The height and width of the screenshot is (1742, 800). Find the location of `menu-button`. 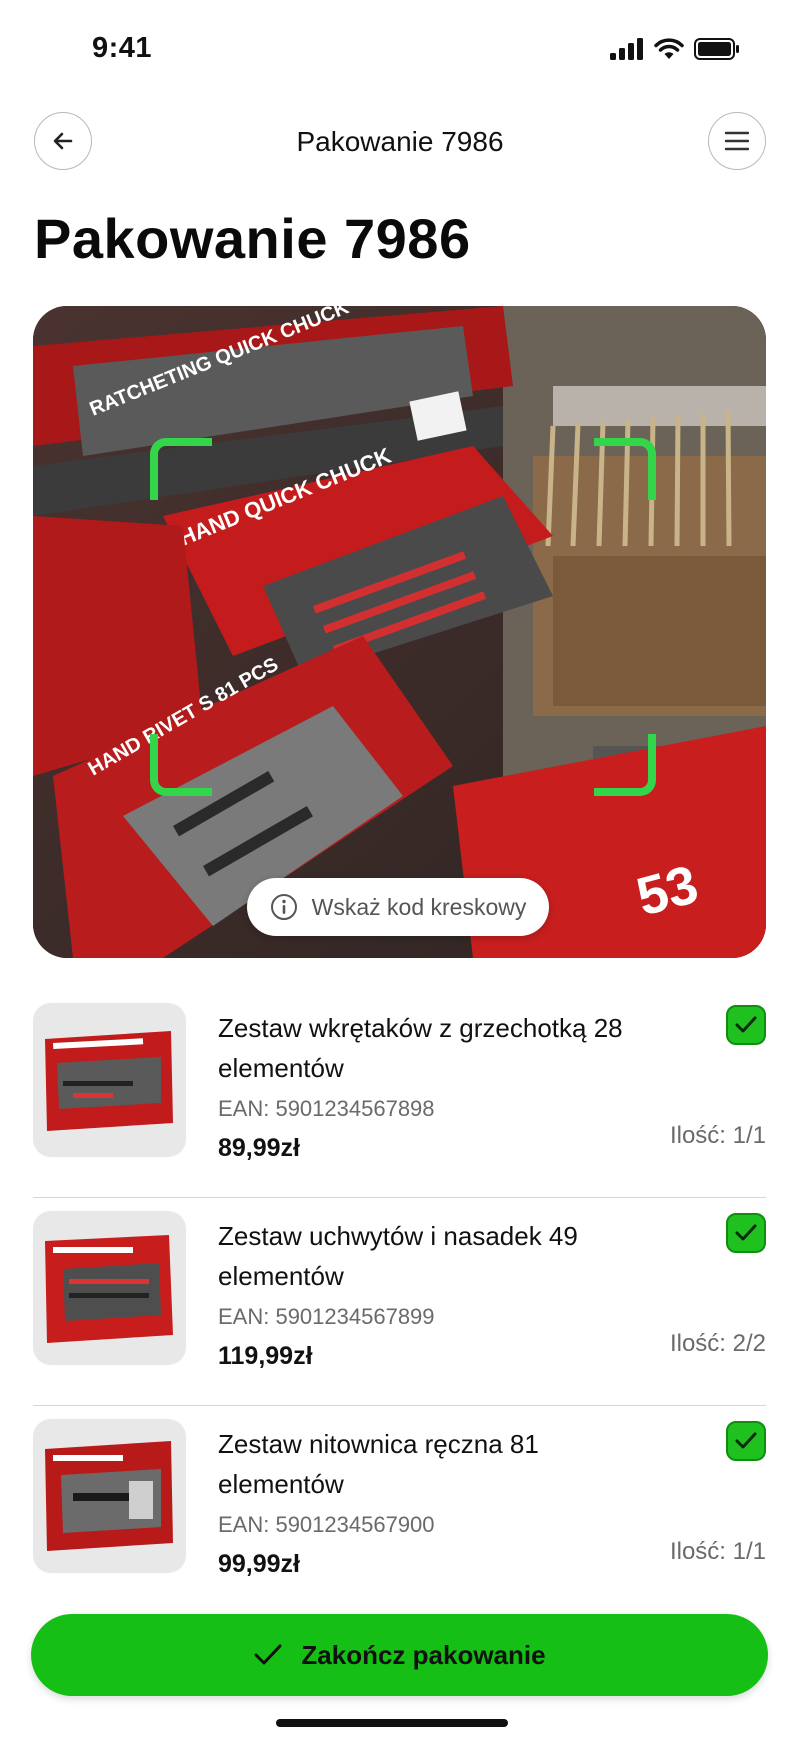

menu-button is located at coordinates (737, 141).